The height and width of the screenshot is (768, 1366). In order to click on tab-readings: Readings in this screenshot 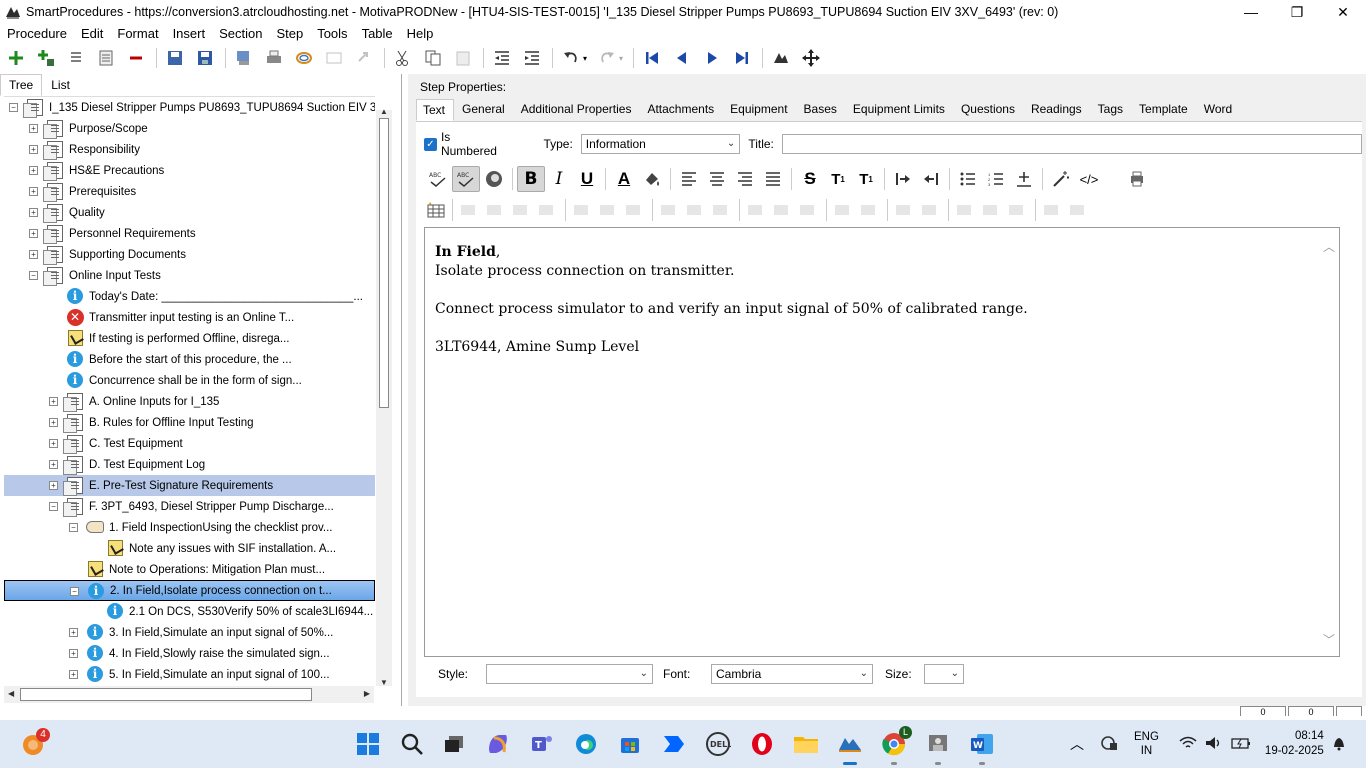, I will do `click(1057, 110)`.